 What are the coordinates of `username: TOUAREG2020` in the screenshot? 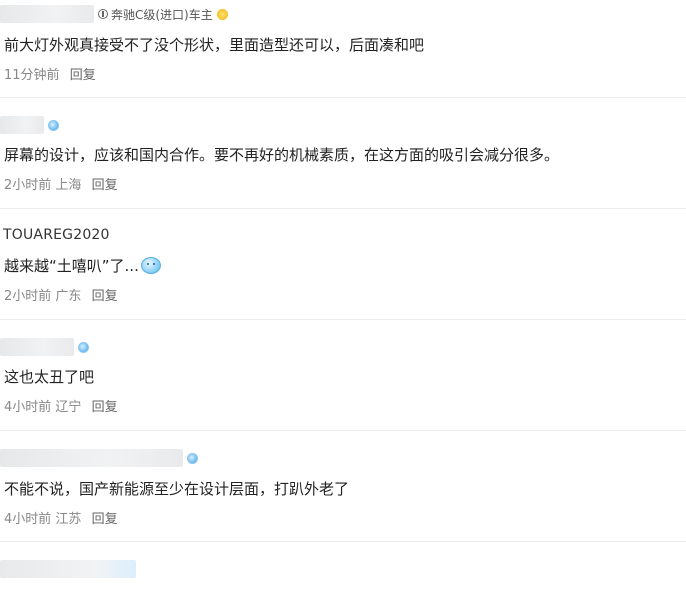 It's located at (56, 235).